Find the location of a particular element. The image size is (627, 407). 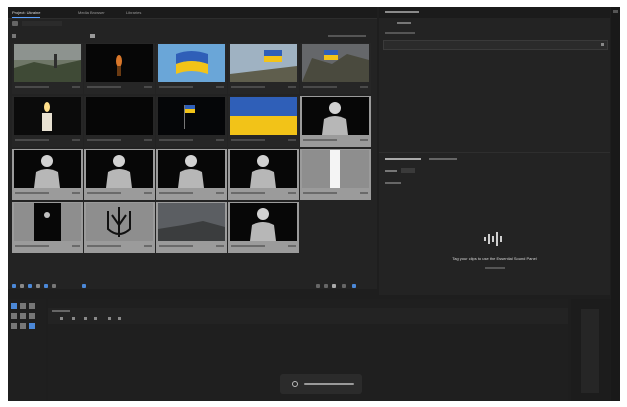

clip-tile-c6 is located at coordinates (47, 121).